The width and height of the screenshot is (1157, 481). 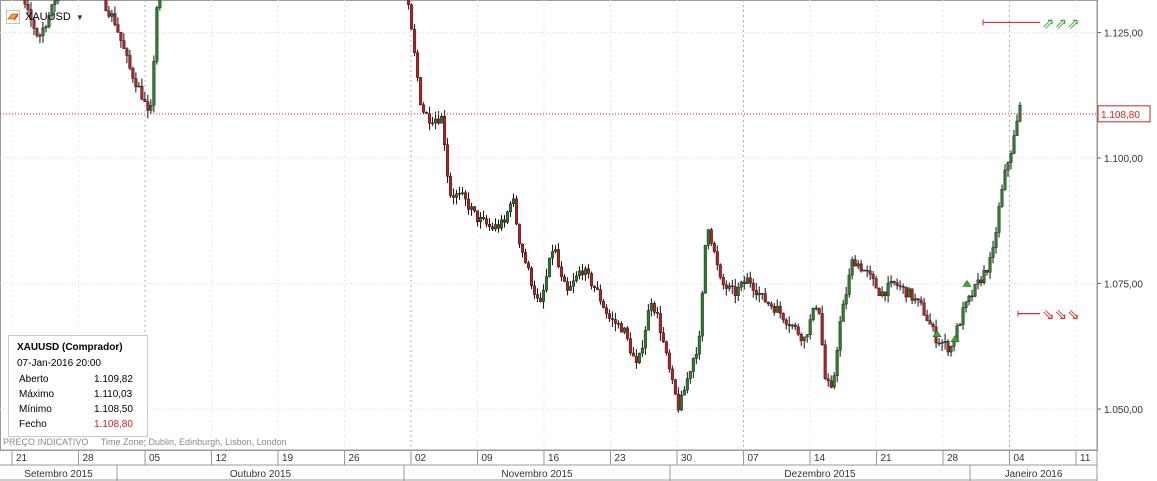 I want to click on x-tick-label: 16, so click(x=554, y=458).